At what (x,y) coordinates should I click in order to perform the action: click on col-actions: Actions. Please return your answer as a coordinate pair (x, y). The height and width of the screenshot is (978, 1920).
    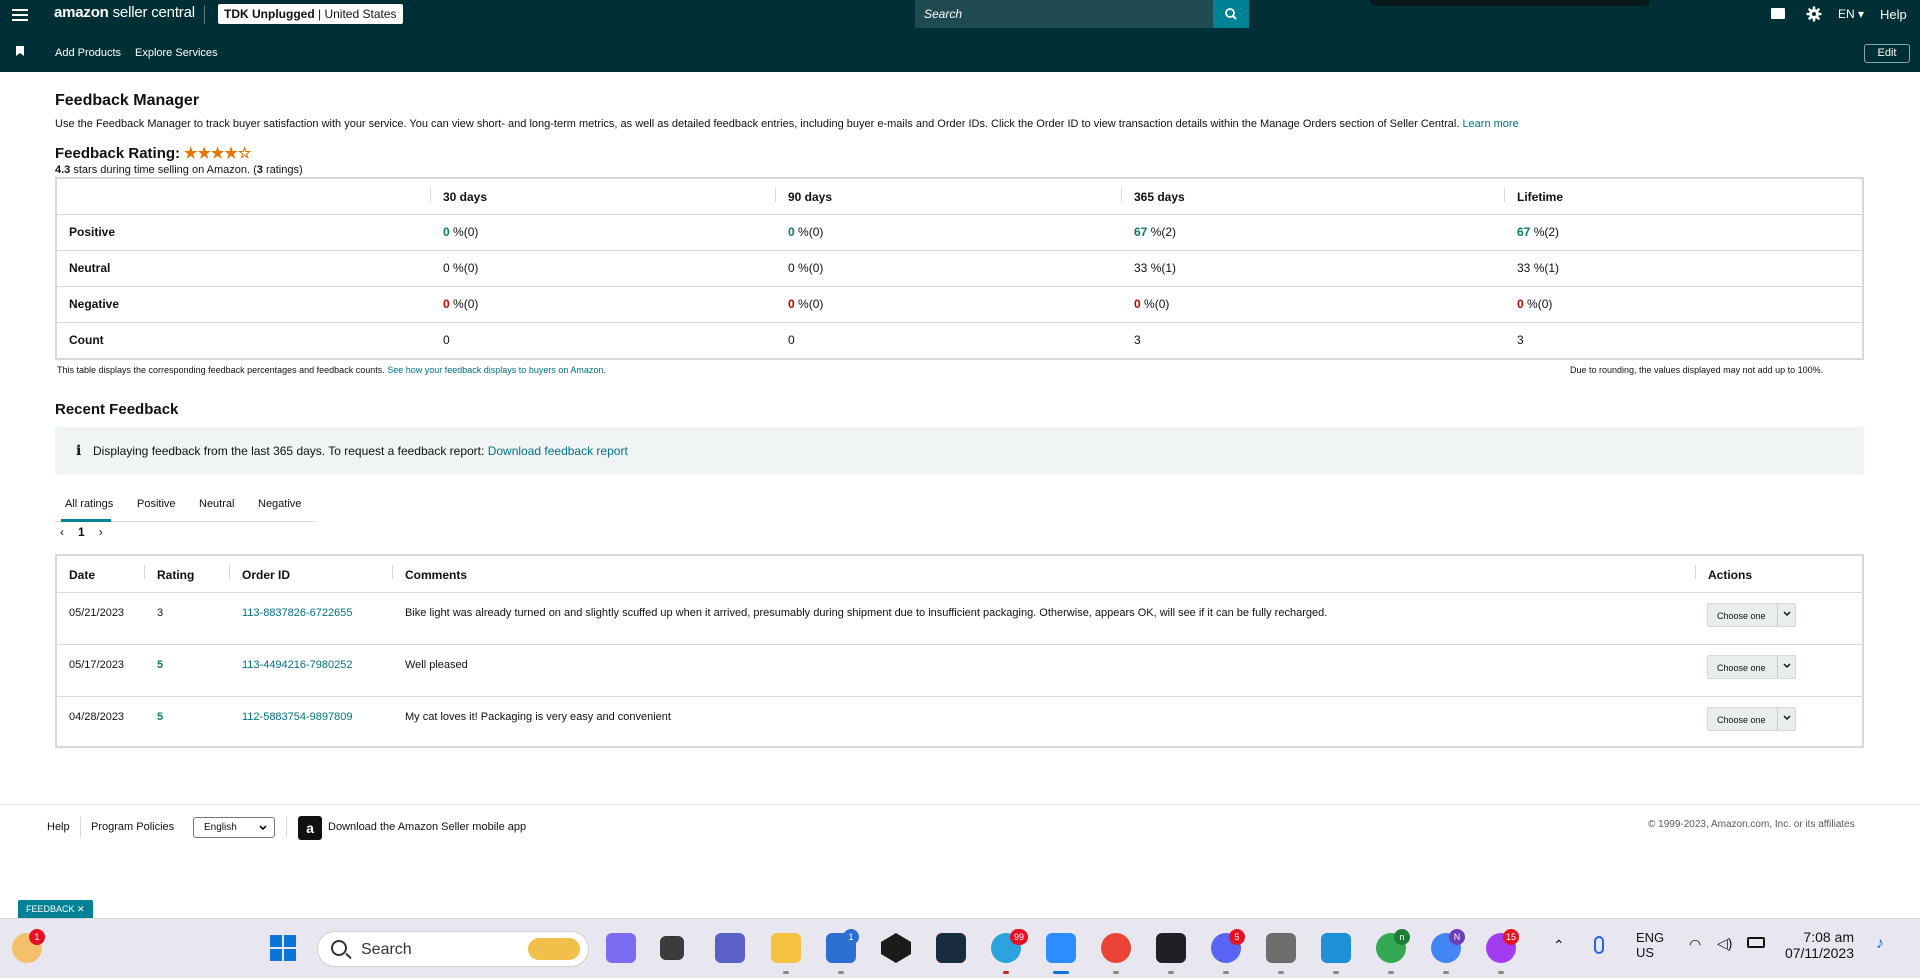
    Looking at the image, I should click on (1730, 575).